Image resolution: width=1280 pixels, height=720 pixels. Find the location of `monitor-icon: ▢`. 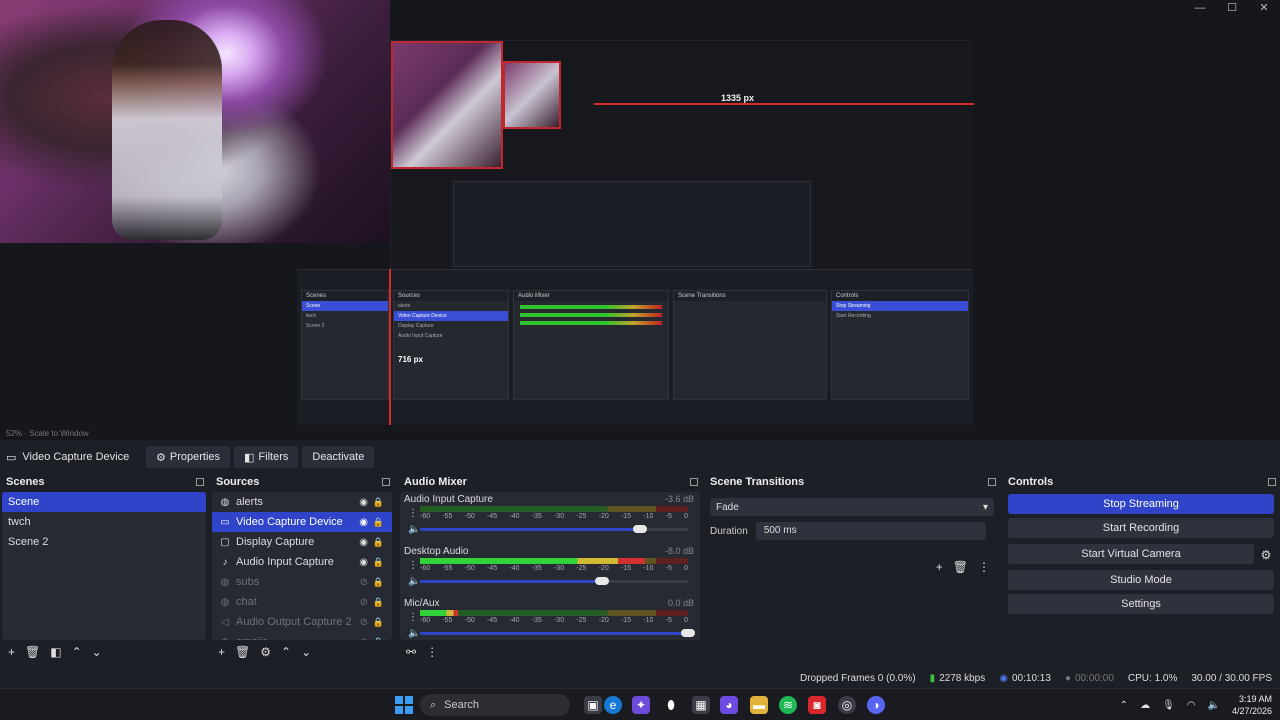

monitor-icon: ▢ is located at coordinates (225, 542).